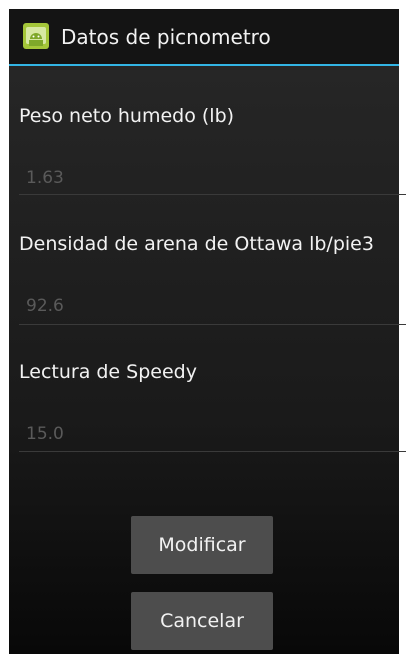 This screenshot has width=409, height=654. Describe the element at coordinates (108, 372) in the screenshot. I see `field-label-lectura-speedy: Lectura de Speedy` at that location.